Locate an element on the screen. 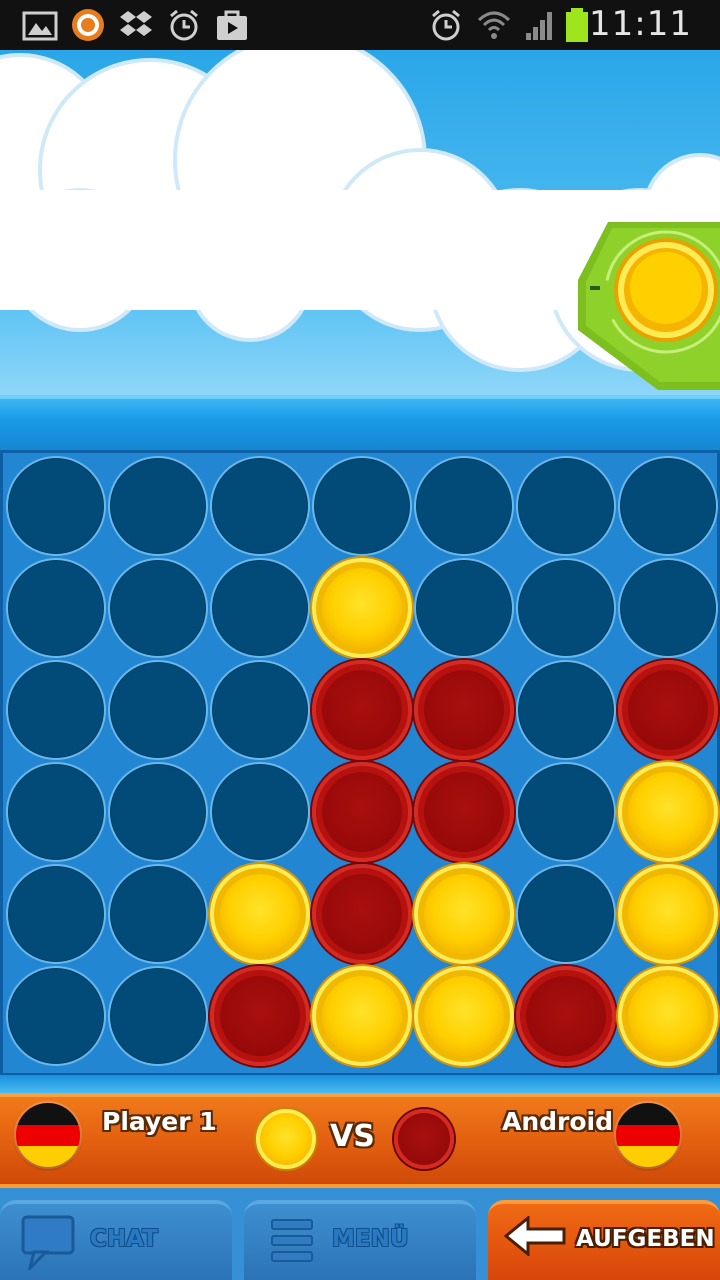 The height and width of the screenshot is (1280, 720). battery-icon is located at coordinates (577, 25).